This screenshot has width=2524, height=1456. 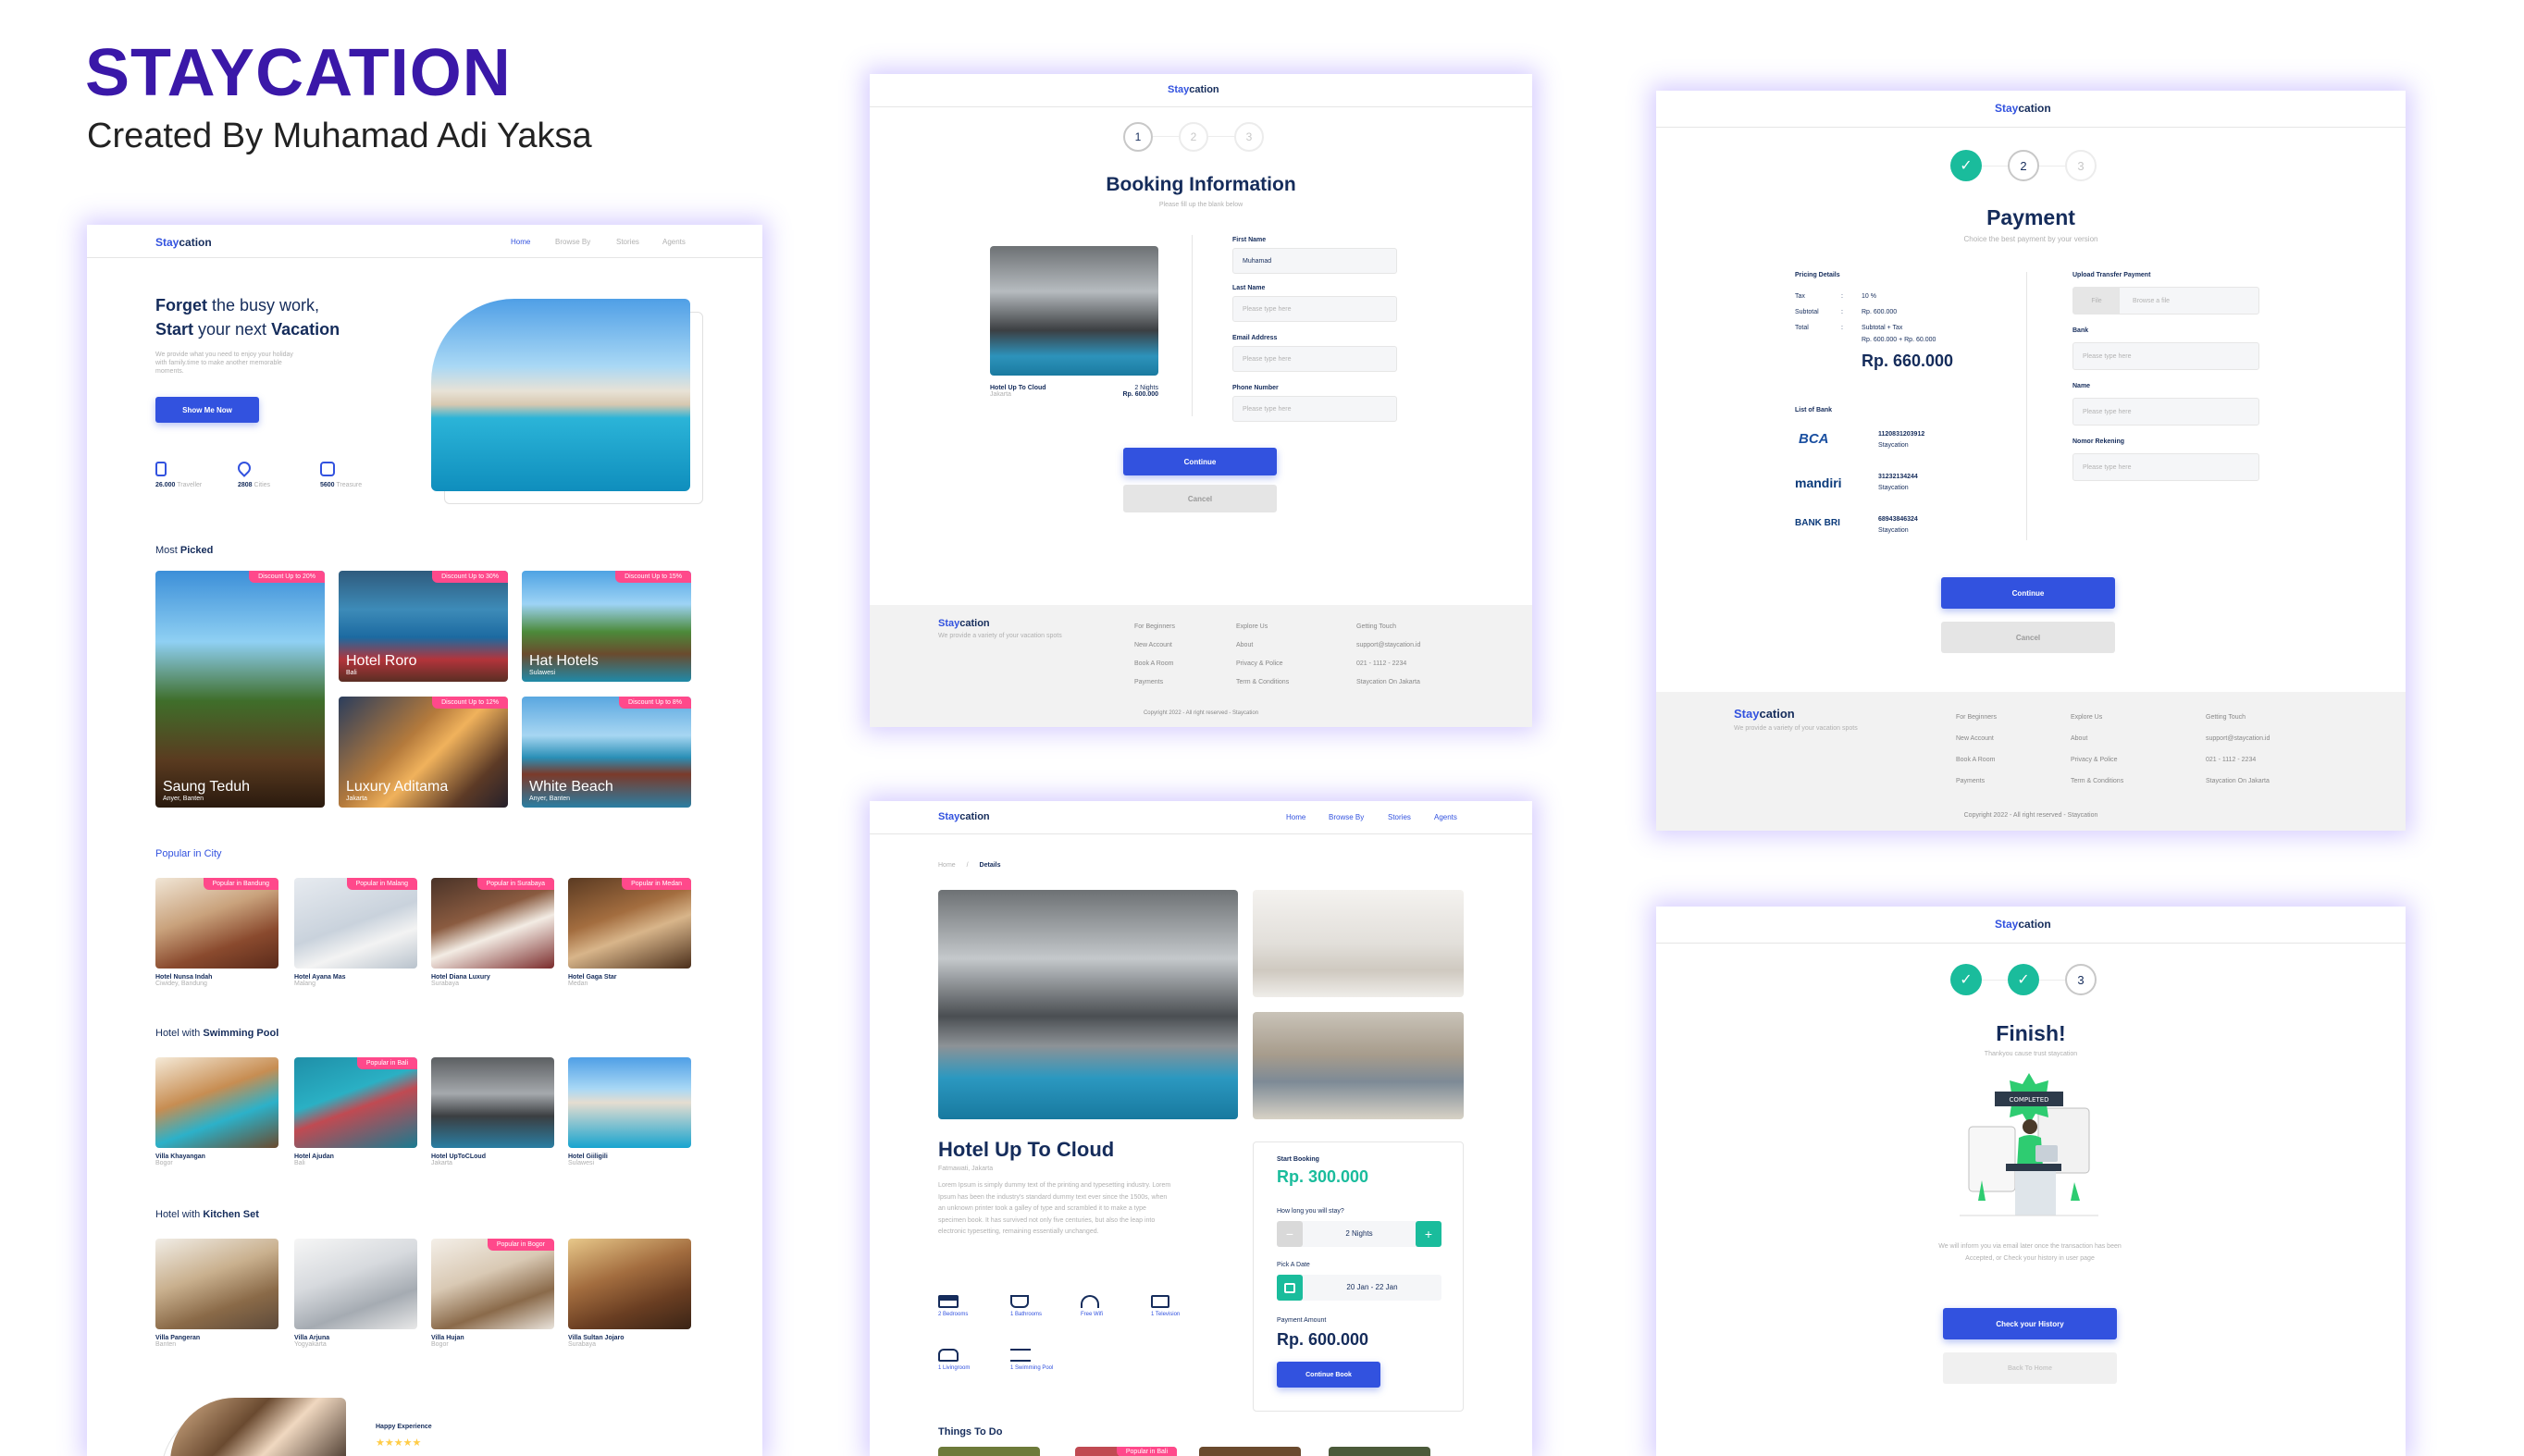 What do you see at coordinates (2030, 1323) in the screenshot?
I see `check-history-button: Check your History` at bounding box center [2030, 1323].